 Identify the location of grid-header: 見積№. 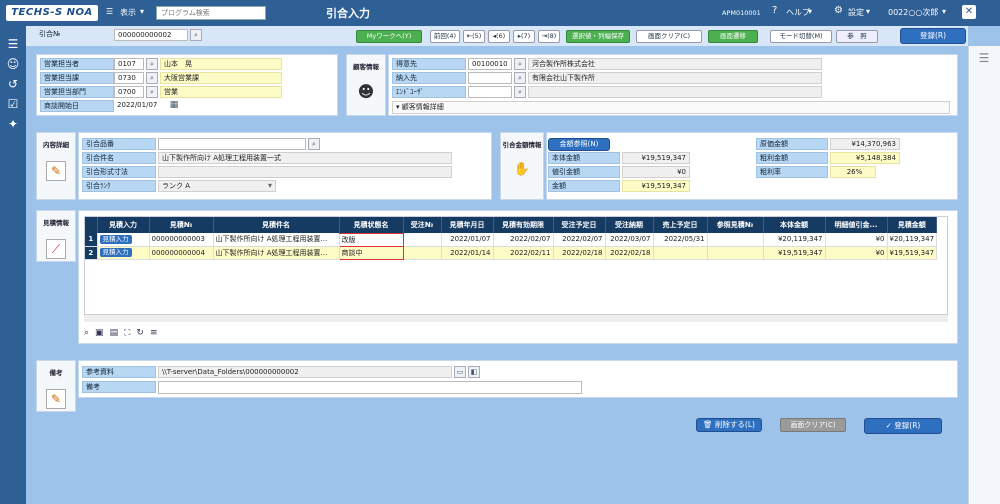
(181, 225).